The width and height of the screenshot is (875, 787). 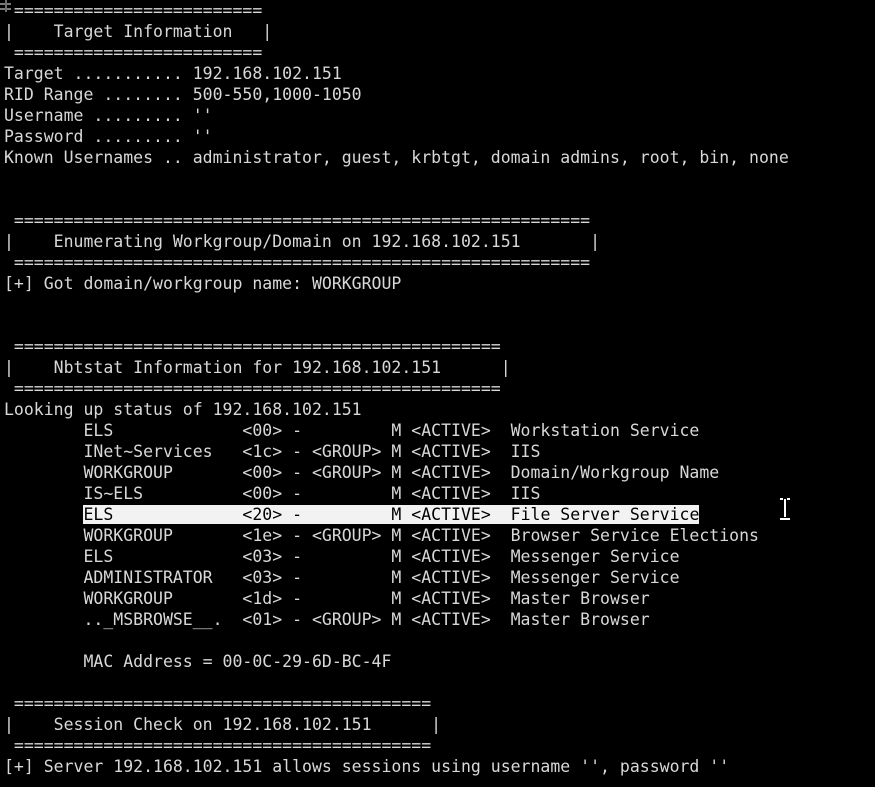 What do you see at coordinates (173, 73) in the screenshot?
I see `target-field-target: Target ........... 192.168.102.151` at bounding box center [173, 73].